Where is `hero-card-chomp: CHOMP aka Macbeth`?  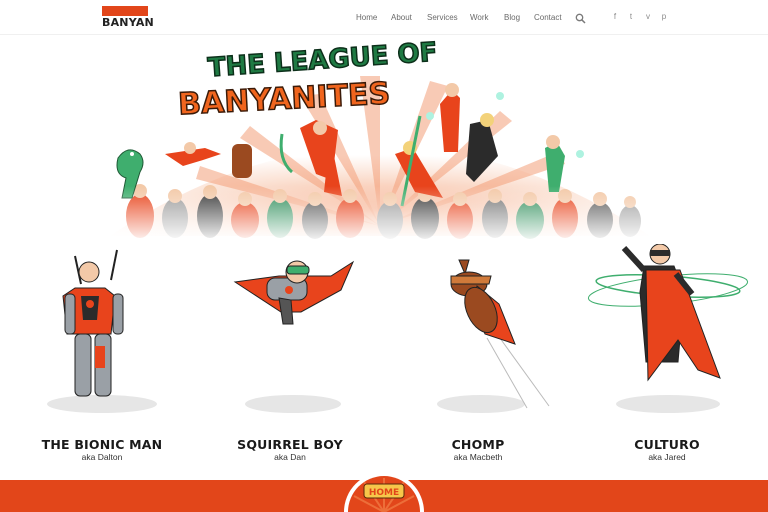
hero-card-chomp: CHOMP aka Macbeth is located at coordinates (478, 359).